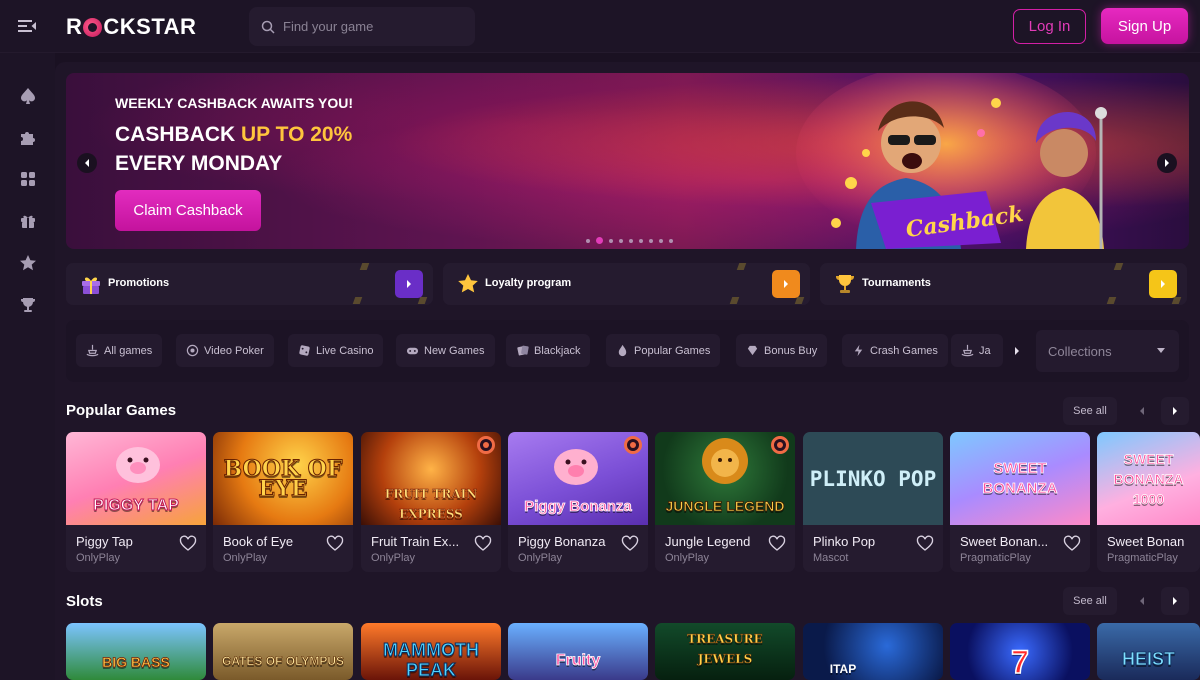 The image size is (1200, 680). Describe the element at coordinates (431, 651) in the screenshot. I see `slot-card: MAMMOTH PEAK` at that location.